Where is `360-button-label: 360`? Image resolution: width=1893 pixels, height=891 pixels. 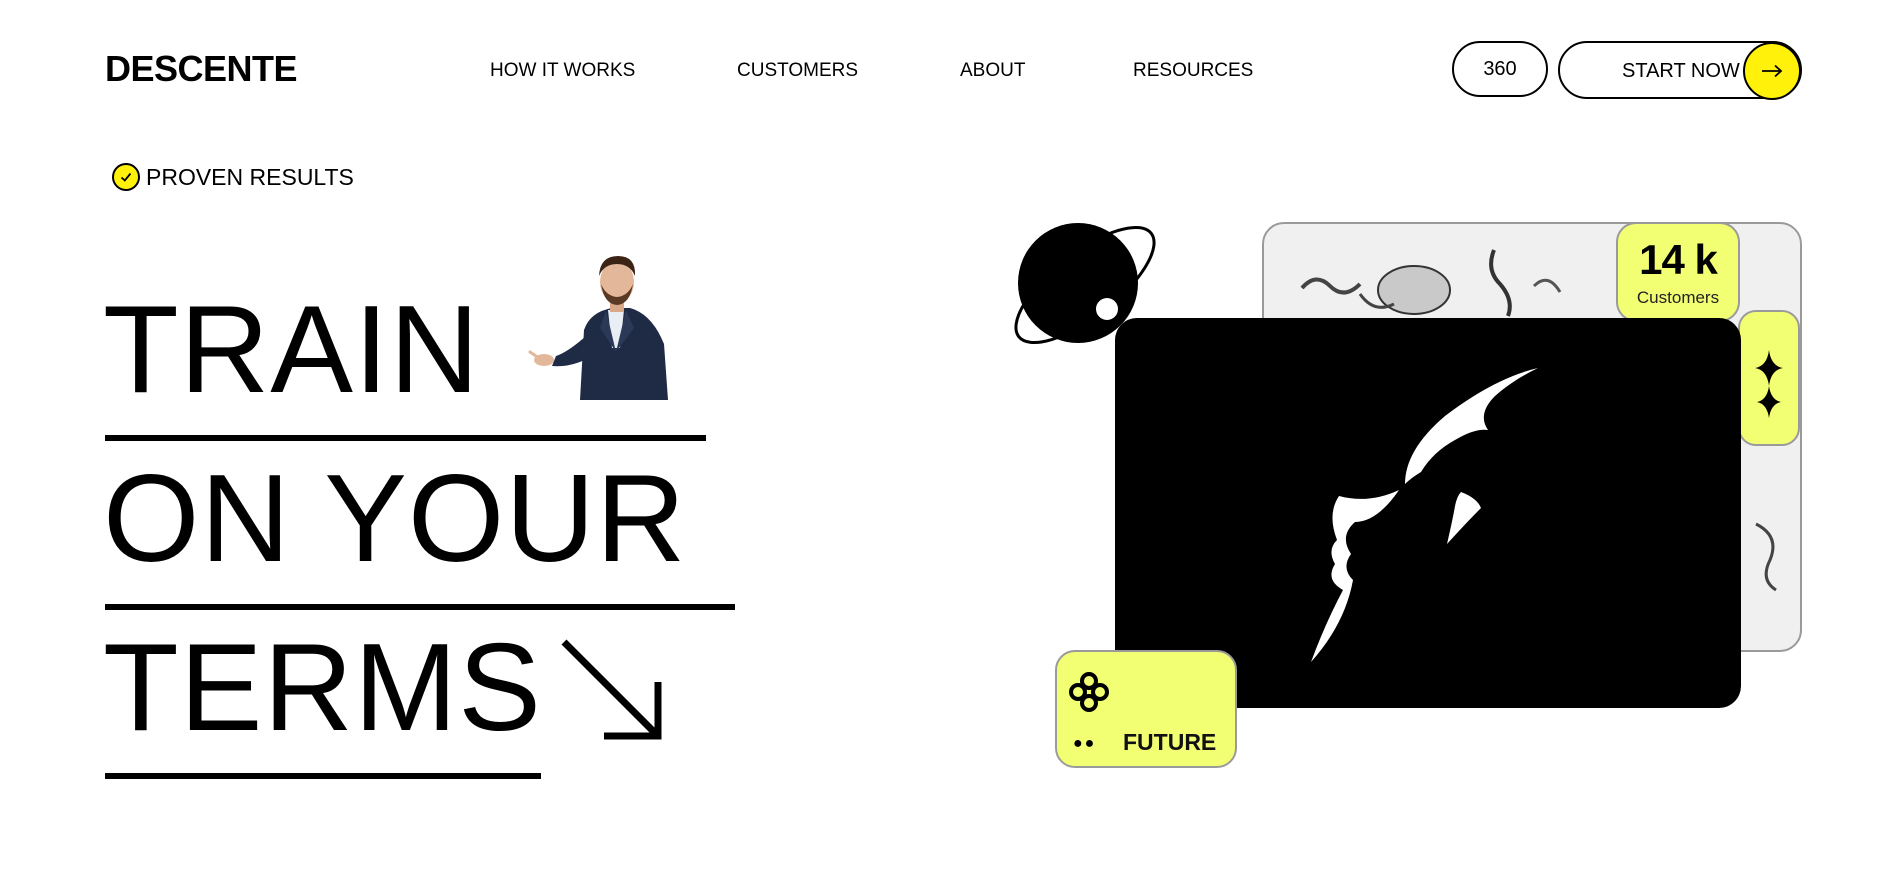
360-button-label: 360 is located at coordinates (1500, 68).